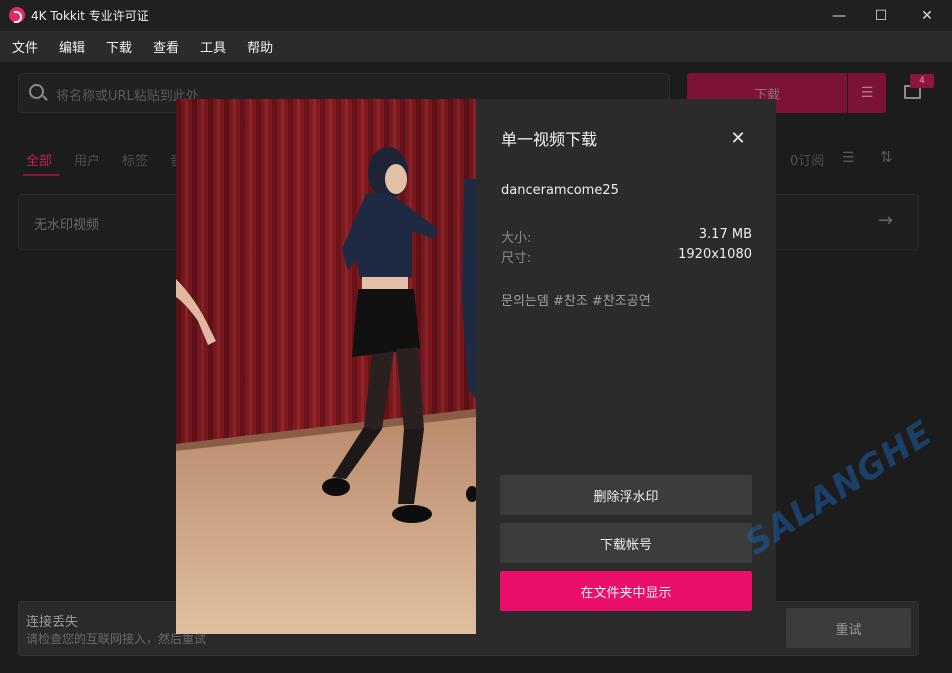 This screenshot has height=673, width=952. What do you see at coordinates (725, 234) in the screenshot?
I see `size-value: 3.17 MB` at bounding box center [725, 234].